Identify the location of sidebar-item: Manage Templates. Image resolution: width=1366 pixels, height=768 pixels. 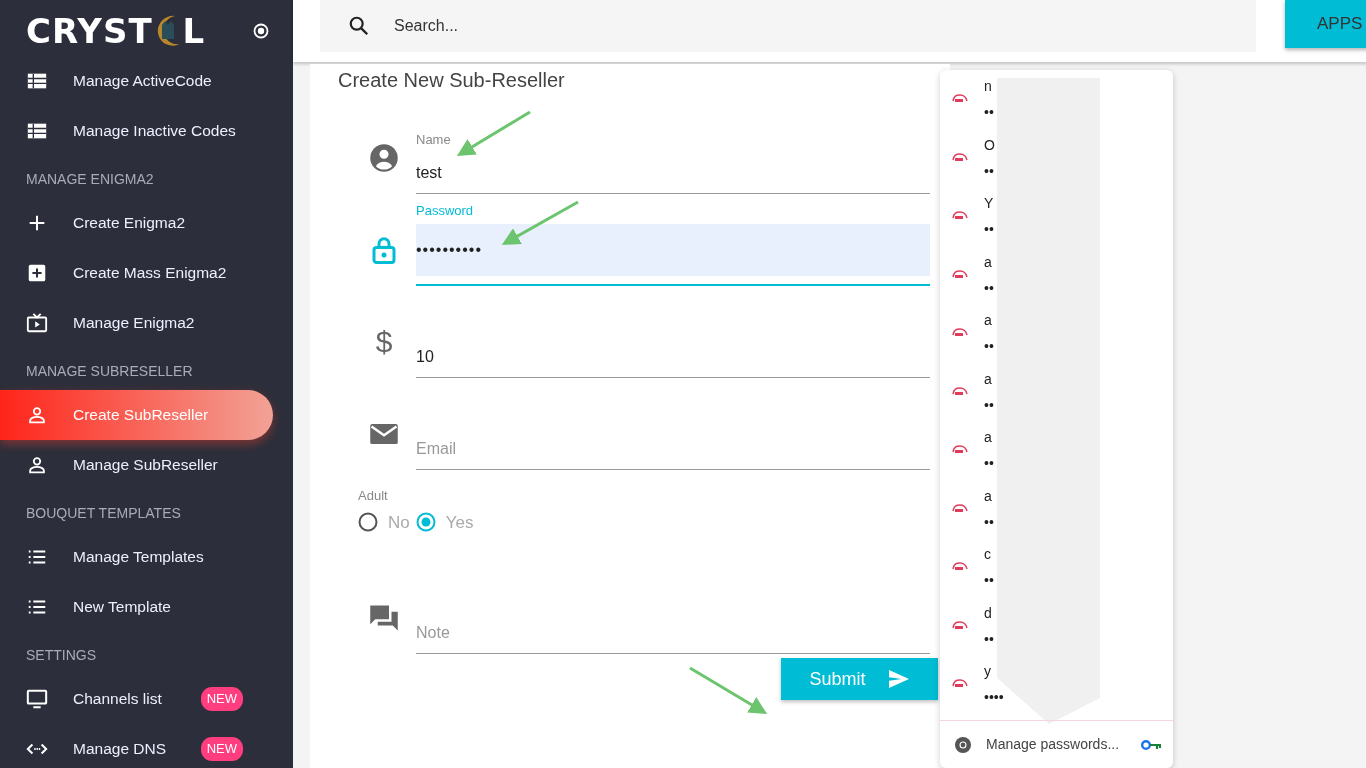
(136, 557).